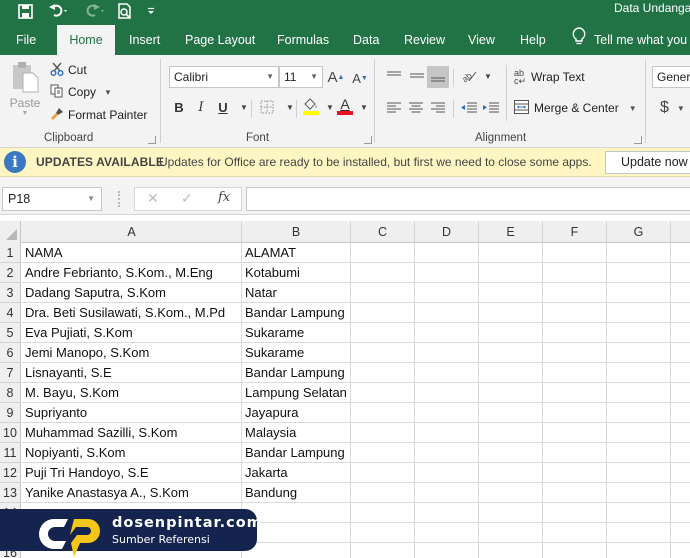  What do you see at coordinates (10, 393) in the screenshot?
I see `row-header: 8` at bounding box center [10, 393].